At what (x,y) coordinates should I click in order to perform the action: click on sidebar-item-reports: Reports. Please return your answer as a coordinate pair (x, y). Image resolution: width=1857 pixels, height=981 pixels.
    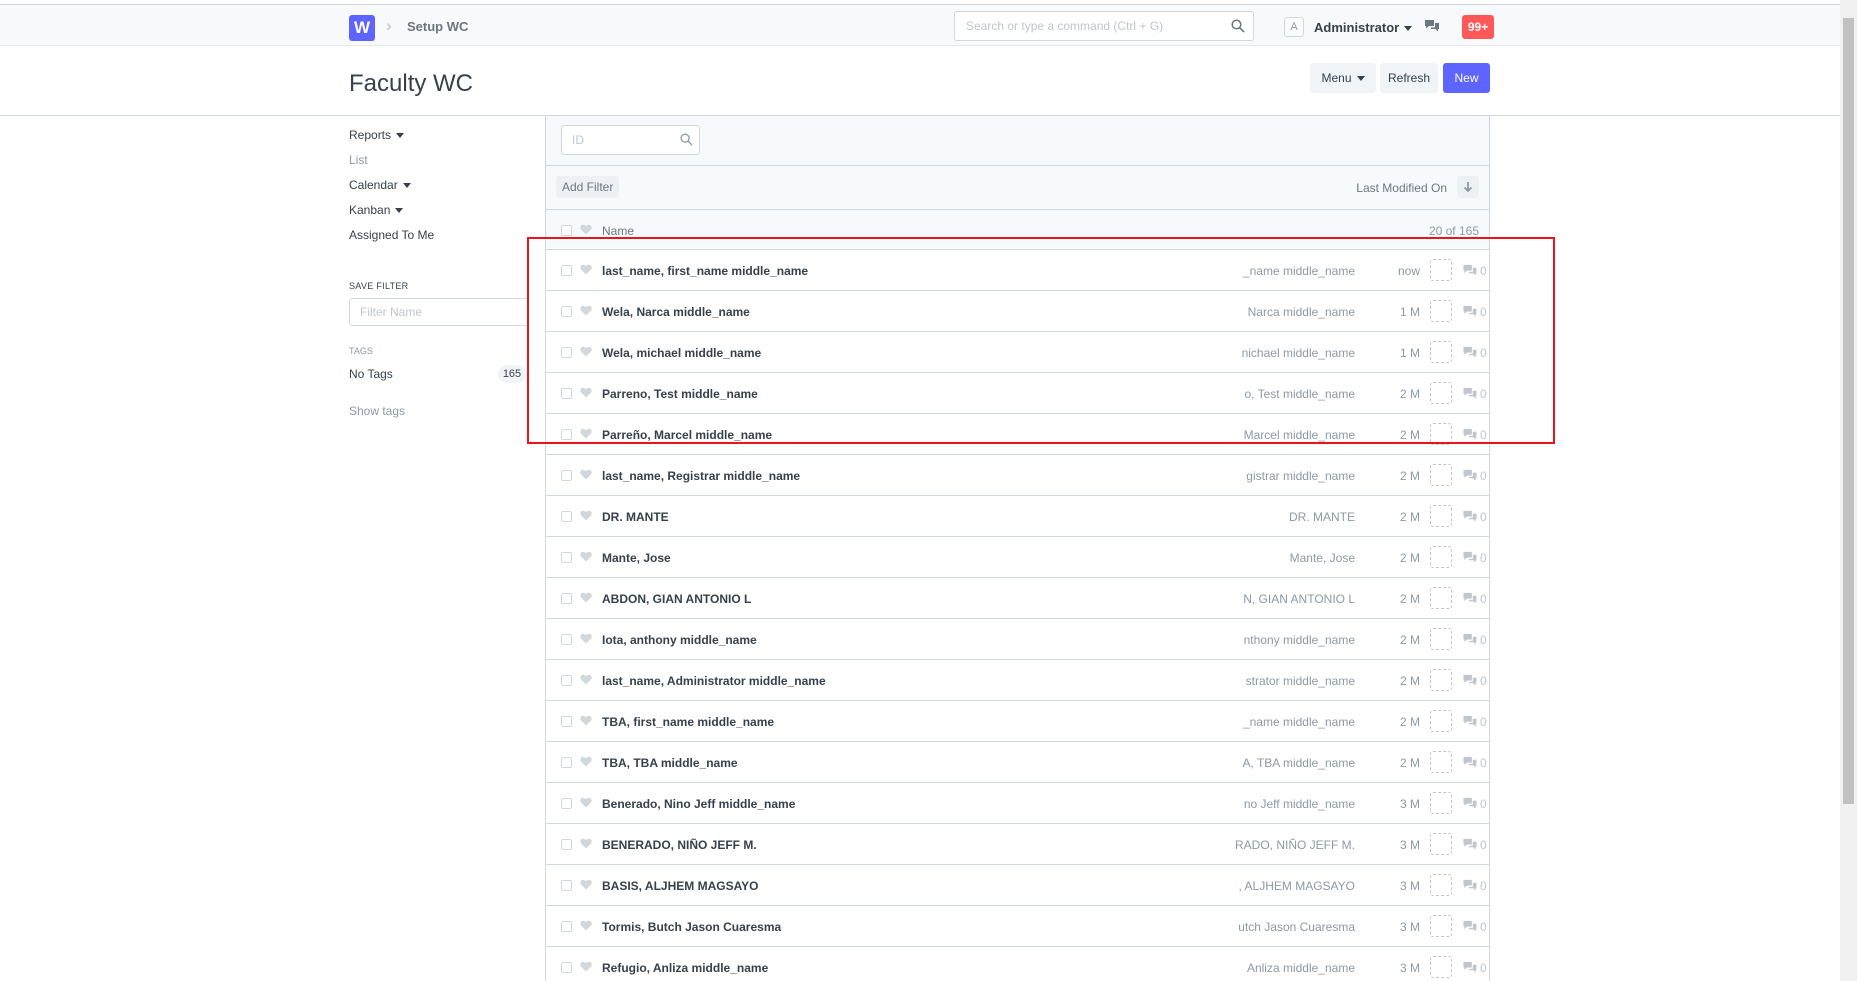
    Looking at the image, I should click on (439, 135).